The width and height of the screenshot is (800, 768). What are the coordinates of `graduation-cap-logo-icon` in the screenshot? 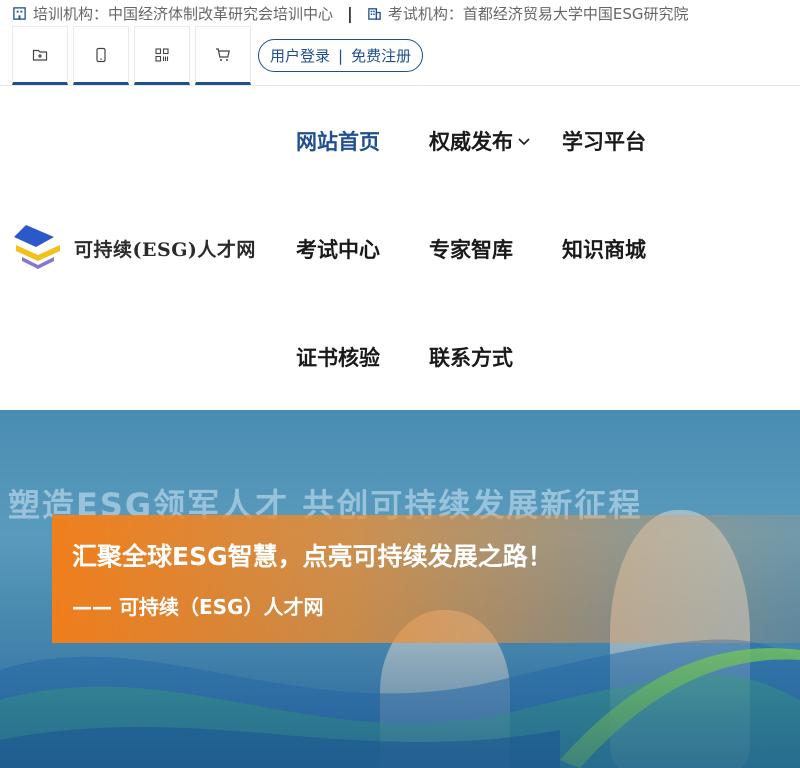 It's located at (37, 247).